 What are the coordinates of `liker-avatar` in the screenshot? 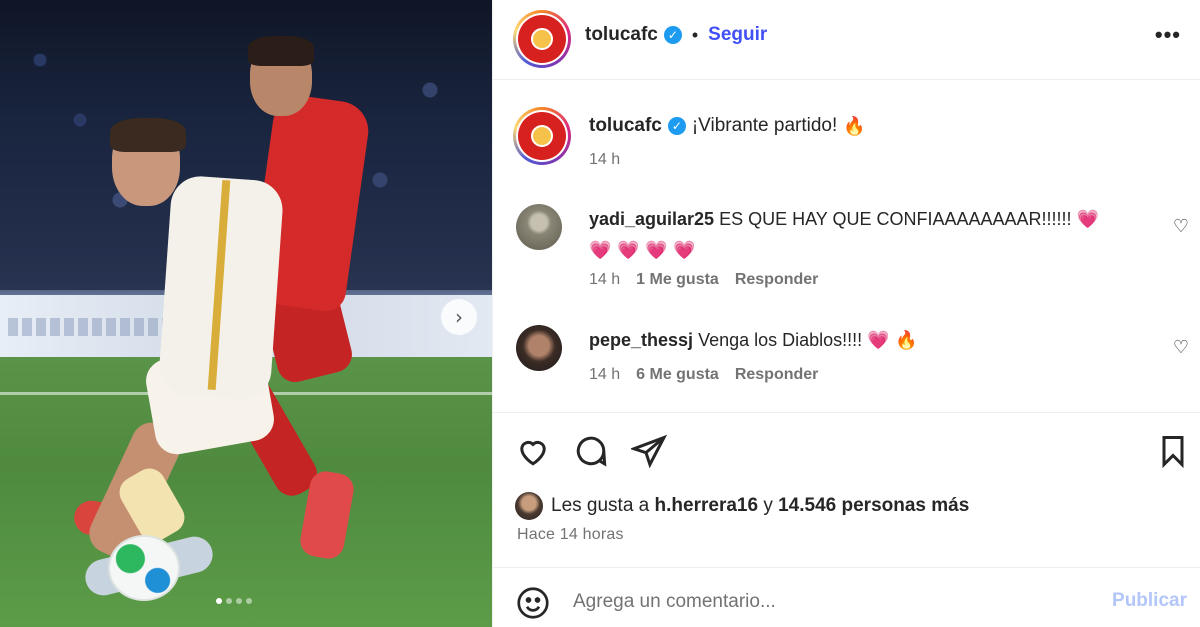 It's located at (529, 506).